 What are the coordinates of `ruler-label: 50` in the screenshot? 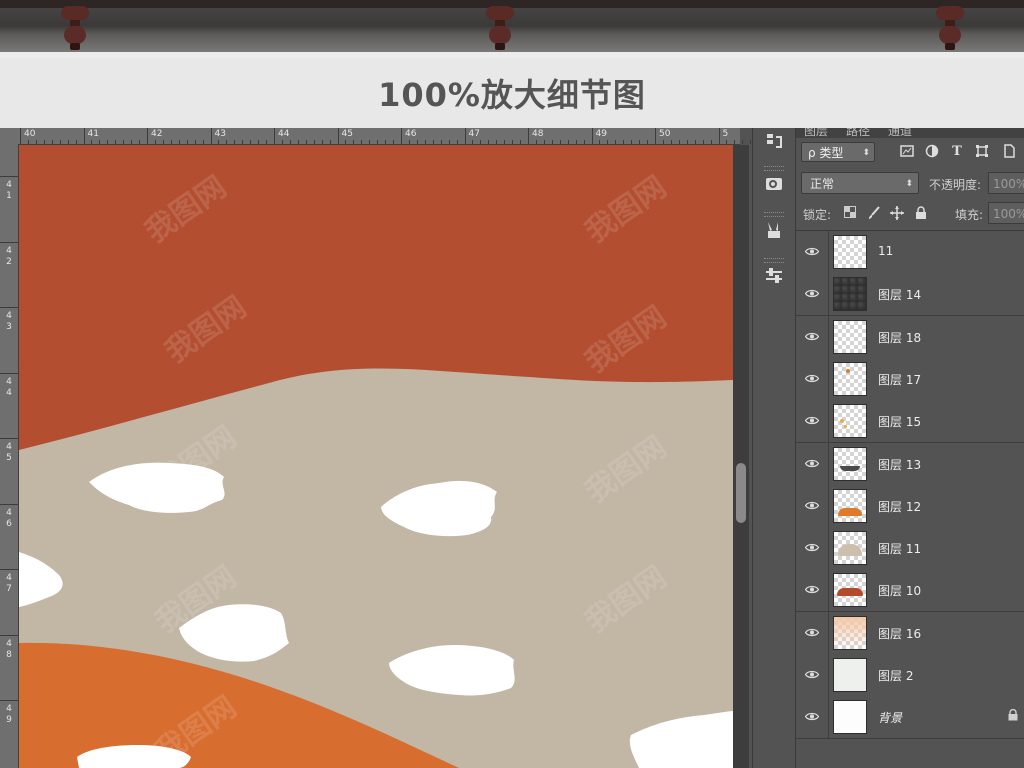 It's located at (665, 134).